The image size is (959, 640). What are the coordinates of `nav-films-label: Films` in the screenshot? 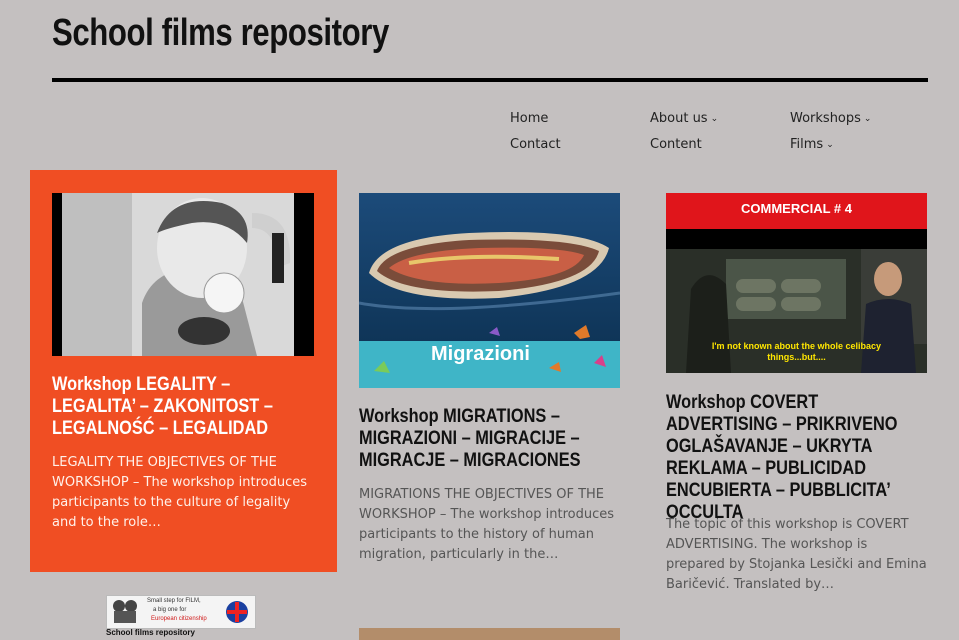 It's located at (807, 144).